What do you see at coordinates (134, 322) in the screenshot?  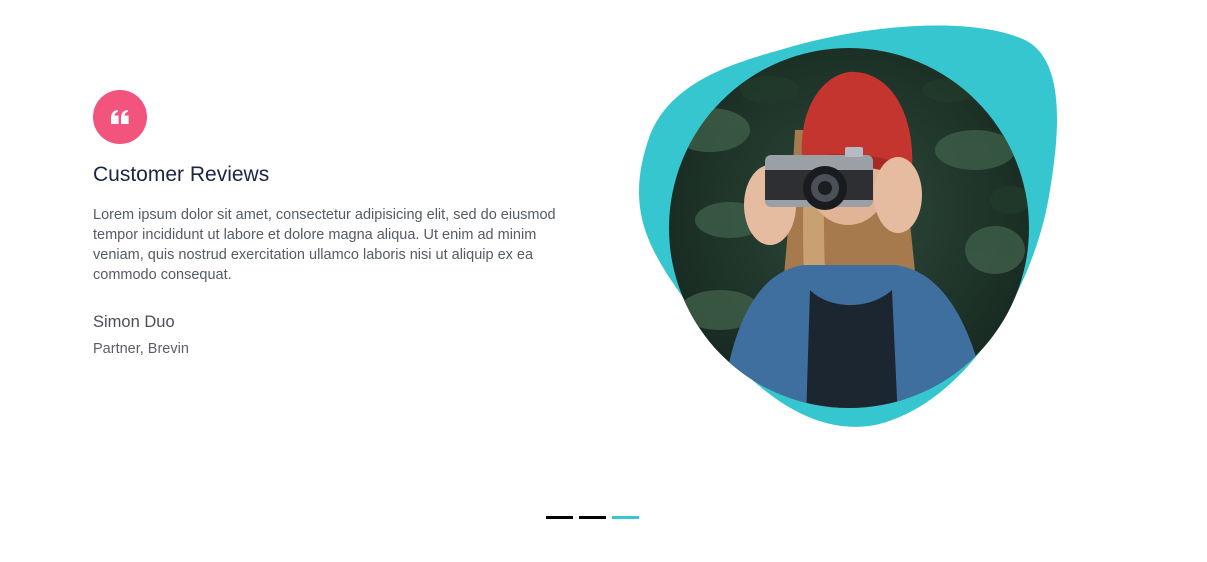 I see `author-name: Simon Duo` at bounding box center [134, 322].